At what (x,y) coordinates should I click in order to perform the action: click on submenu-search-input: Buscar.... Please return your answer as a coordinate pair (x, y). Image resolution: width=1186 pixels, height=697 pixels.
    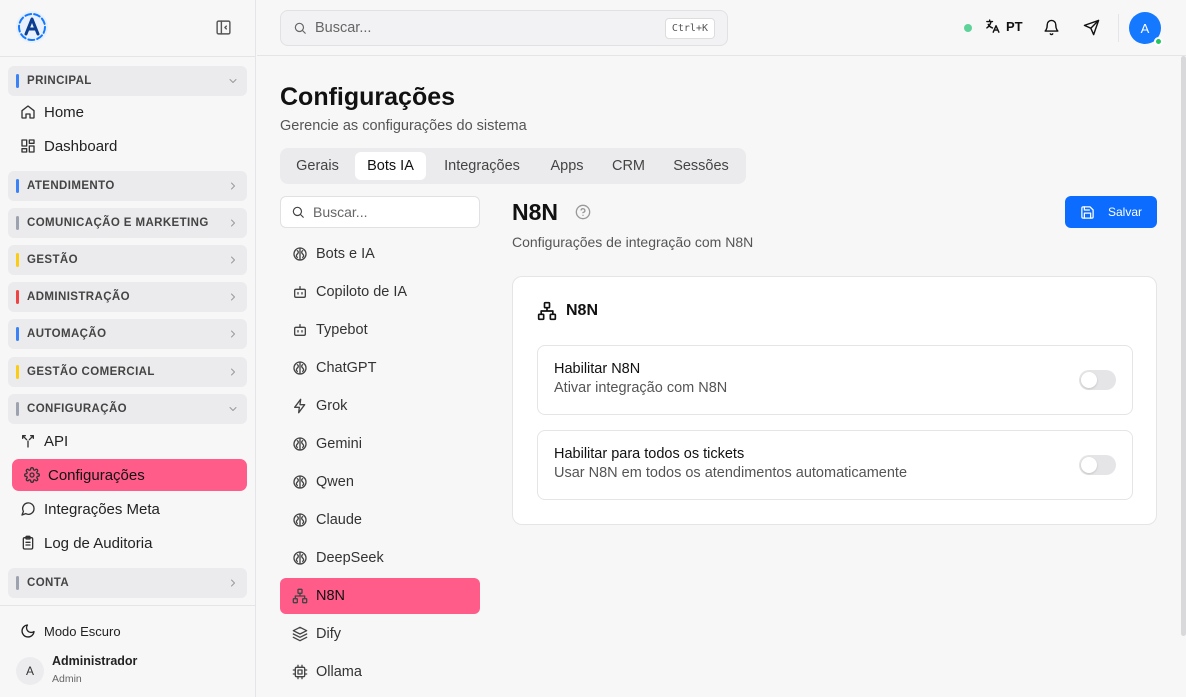
    Looking at the image, I should click on (380, 212).